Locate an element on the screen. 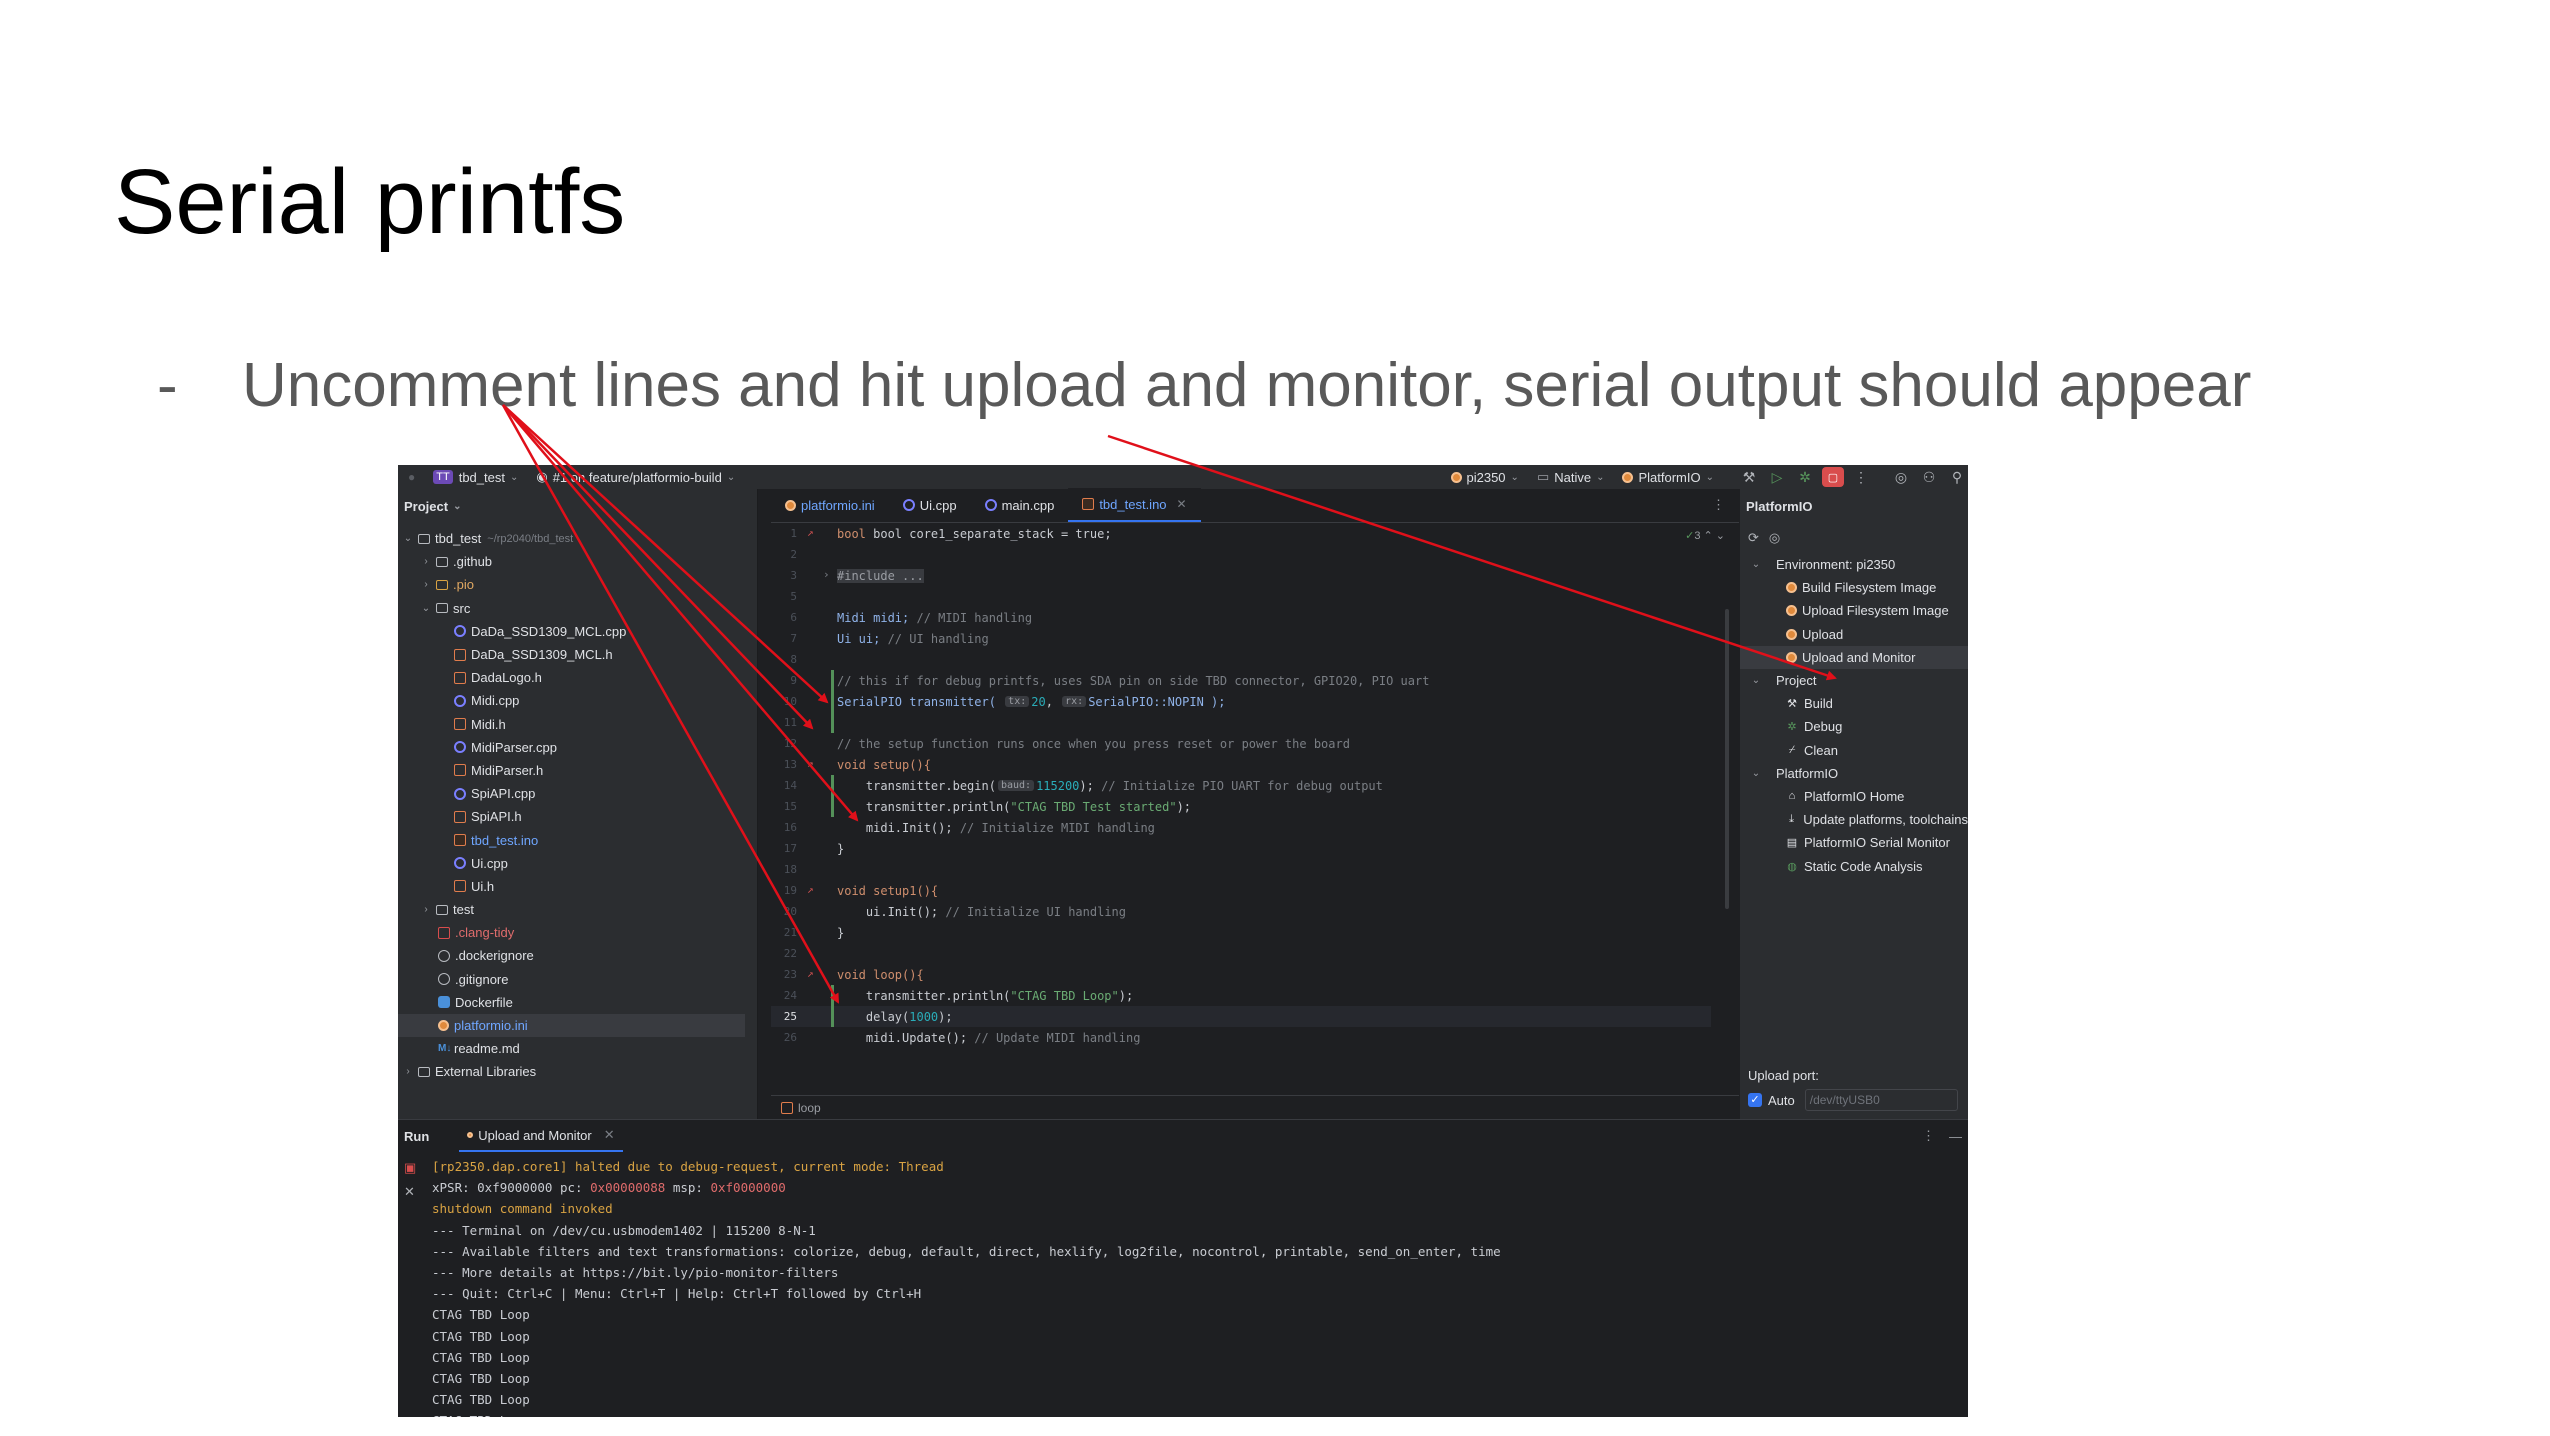 The height and width of the screenshot is (1436, 2550). hammer-icon: ⚒ is located at coordinates (1792, 704).